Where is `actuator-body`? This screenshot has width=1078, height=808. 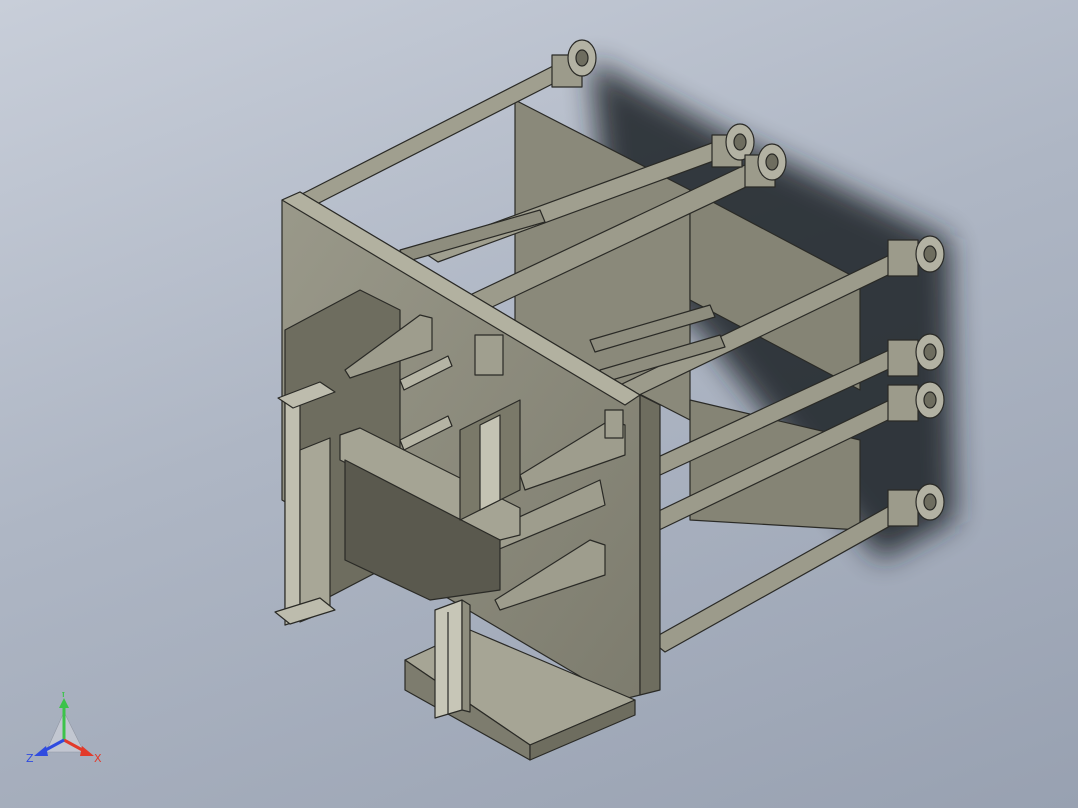 actuator-body is located at coordinates (292, 510).